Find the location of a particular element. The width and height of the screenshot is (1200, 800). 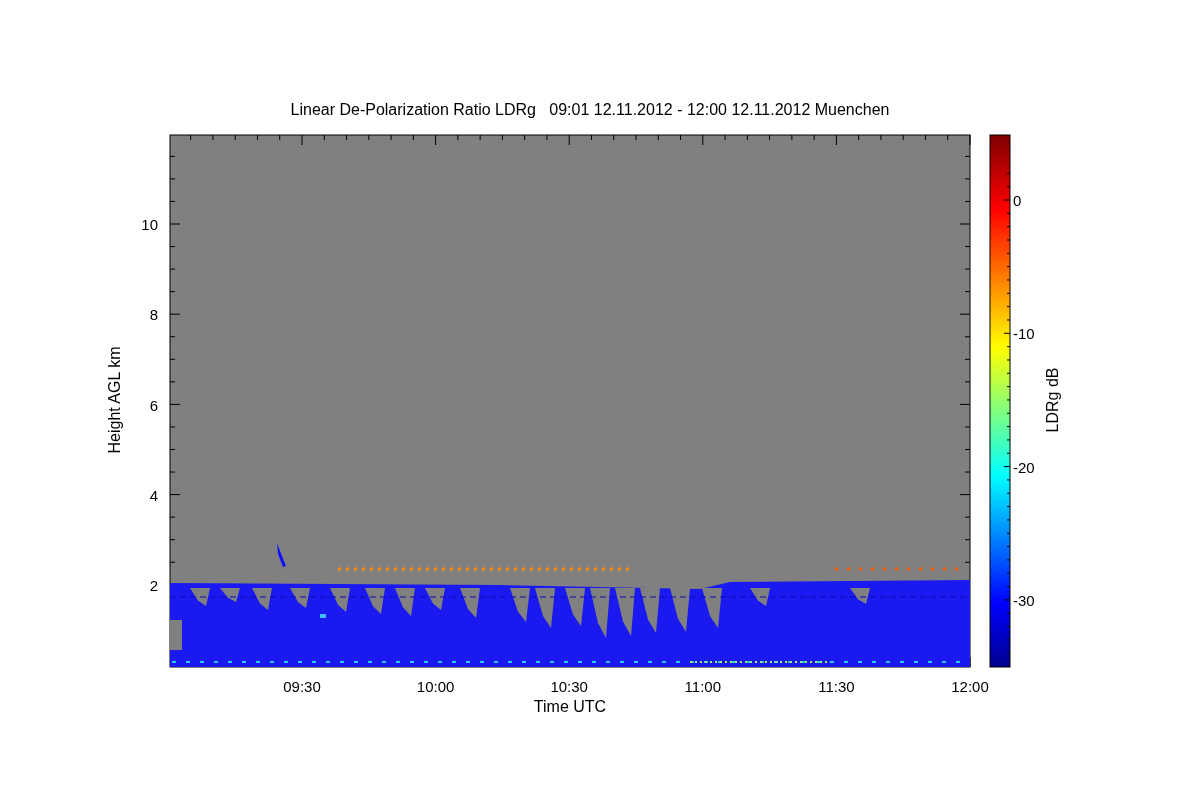

x-tick-label: 11:00 is located at coordinates (702, 686).